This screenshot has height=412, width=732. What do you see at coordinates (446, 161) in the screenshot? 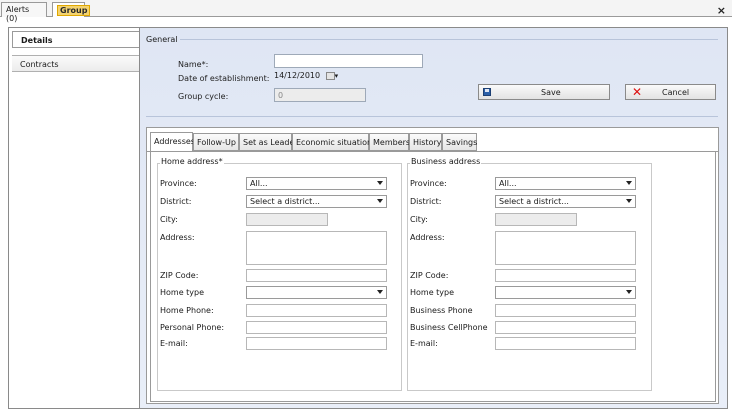
I see `business-address-title: Business address` at bounding box center [446, 161].